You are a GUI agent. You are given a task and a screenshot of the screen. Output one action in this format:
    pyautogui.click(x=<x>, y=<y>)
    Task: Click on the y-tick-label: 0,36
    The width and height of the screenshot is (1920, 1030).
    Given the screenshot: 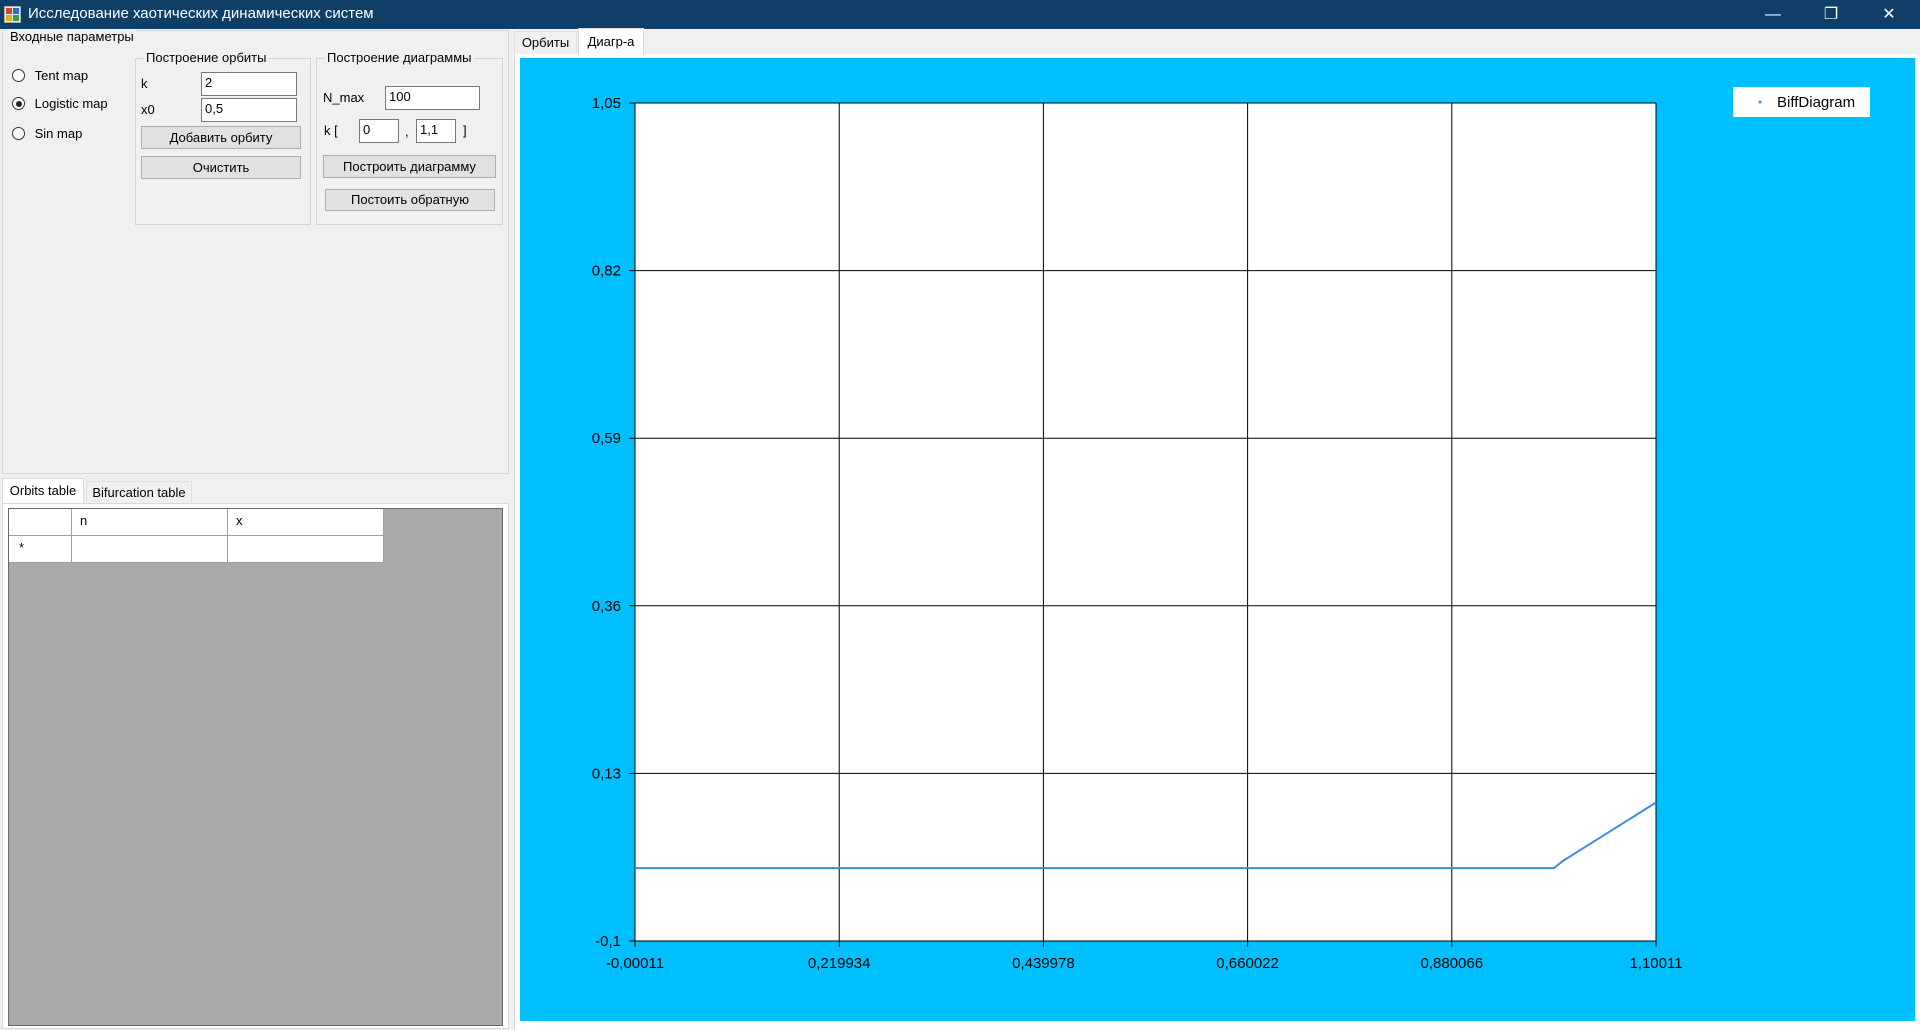 What is the action you would take?
    pyautogui.click(x=606, y=606)
    